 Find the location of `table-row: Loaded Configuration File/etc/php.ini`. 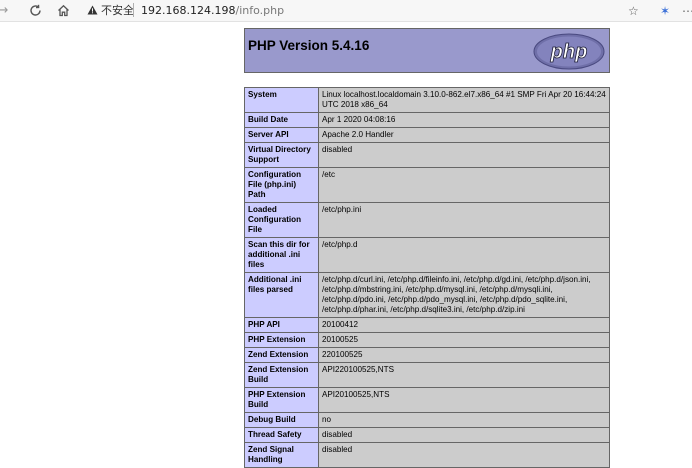

table-row: Loaded Configuration File/etc/php.ini is located at coordinates (427, 220).